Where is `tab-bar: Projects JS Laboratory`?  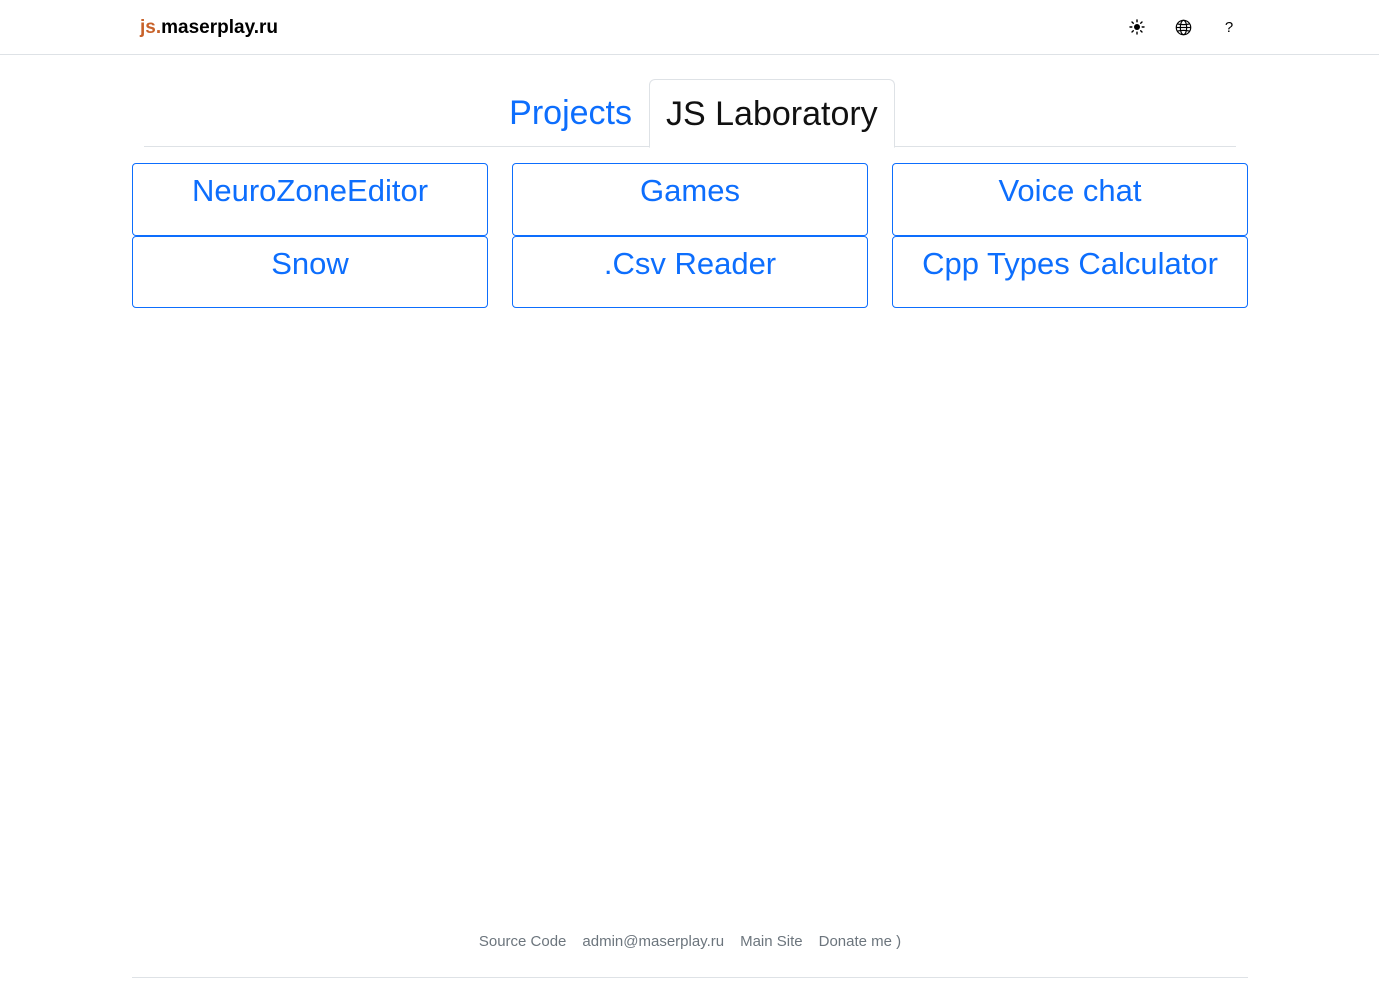 tab-bar: Projects JS Laboratory is located at coordinates (690, 113).